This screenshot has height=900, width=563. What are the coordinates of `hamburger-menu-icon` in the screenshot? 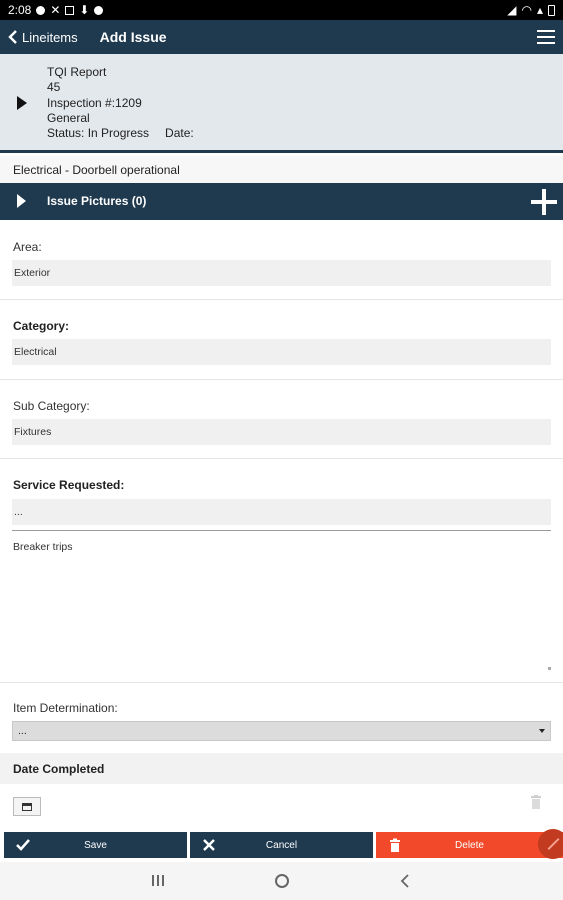 It's located at (546, 37).